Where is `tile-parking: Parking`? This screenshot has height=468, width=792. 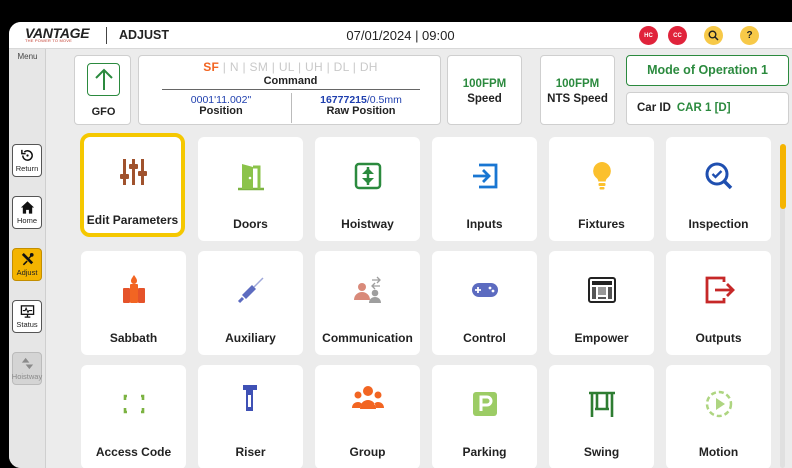
tile-parking: Parking is located at coordinates (484, 416).